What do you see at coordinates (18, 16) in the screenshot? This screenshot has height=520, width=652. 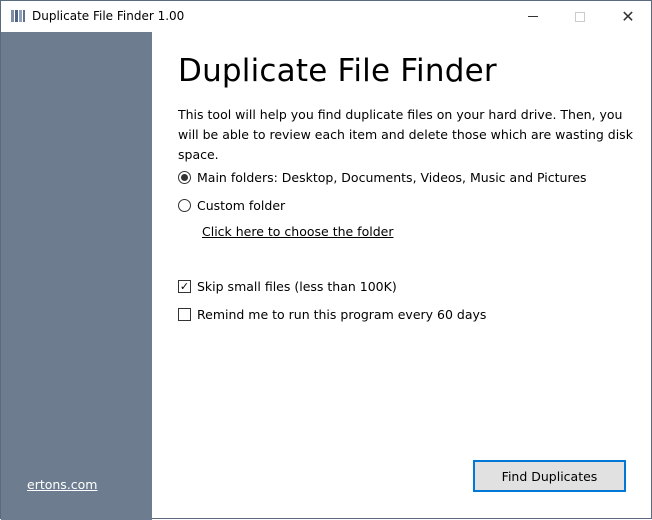 I see `app-icon` at bounding box center [18, 16].